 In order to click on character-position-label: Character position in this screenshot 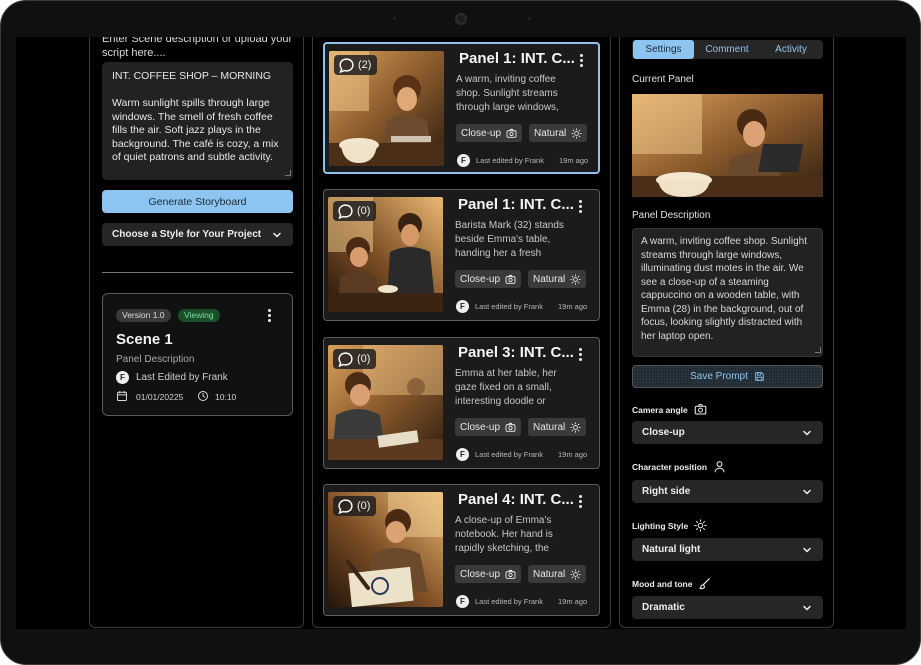, I will do `click(679, 466)`.